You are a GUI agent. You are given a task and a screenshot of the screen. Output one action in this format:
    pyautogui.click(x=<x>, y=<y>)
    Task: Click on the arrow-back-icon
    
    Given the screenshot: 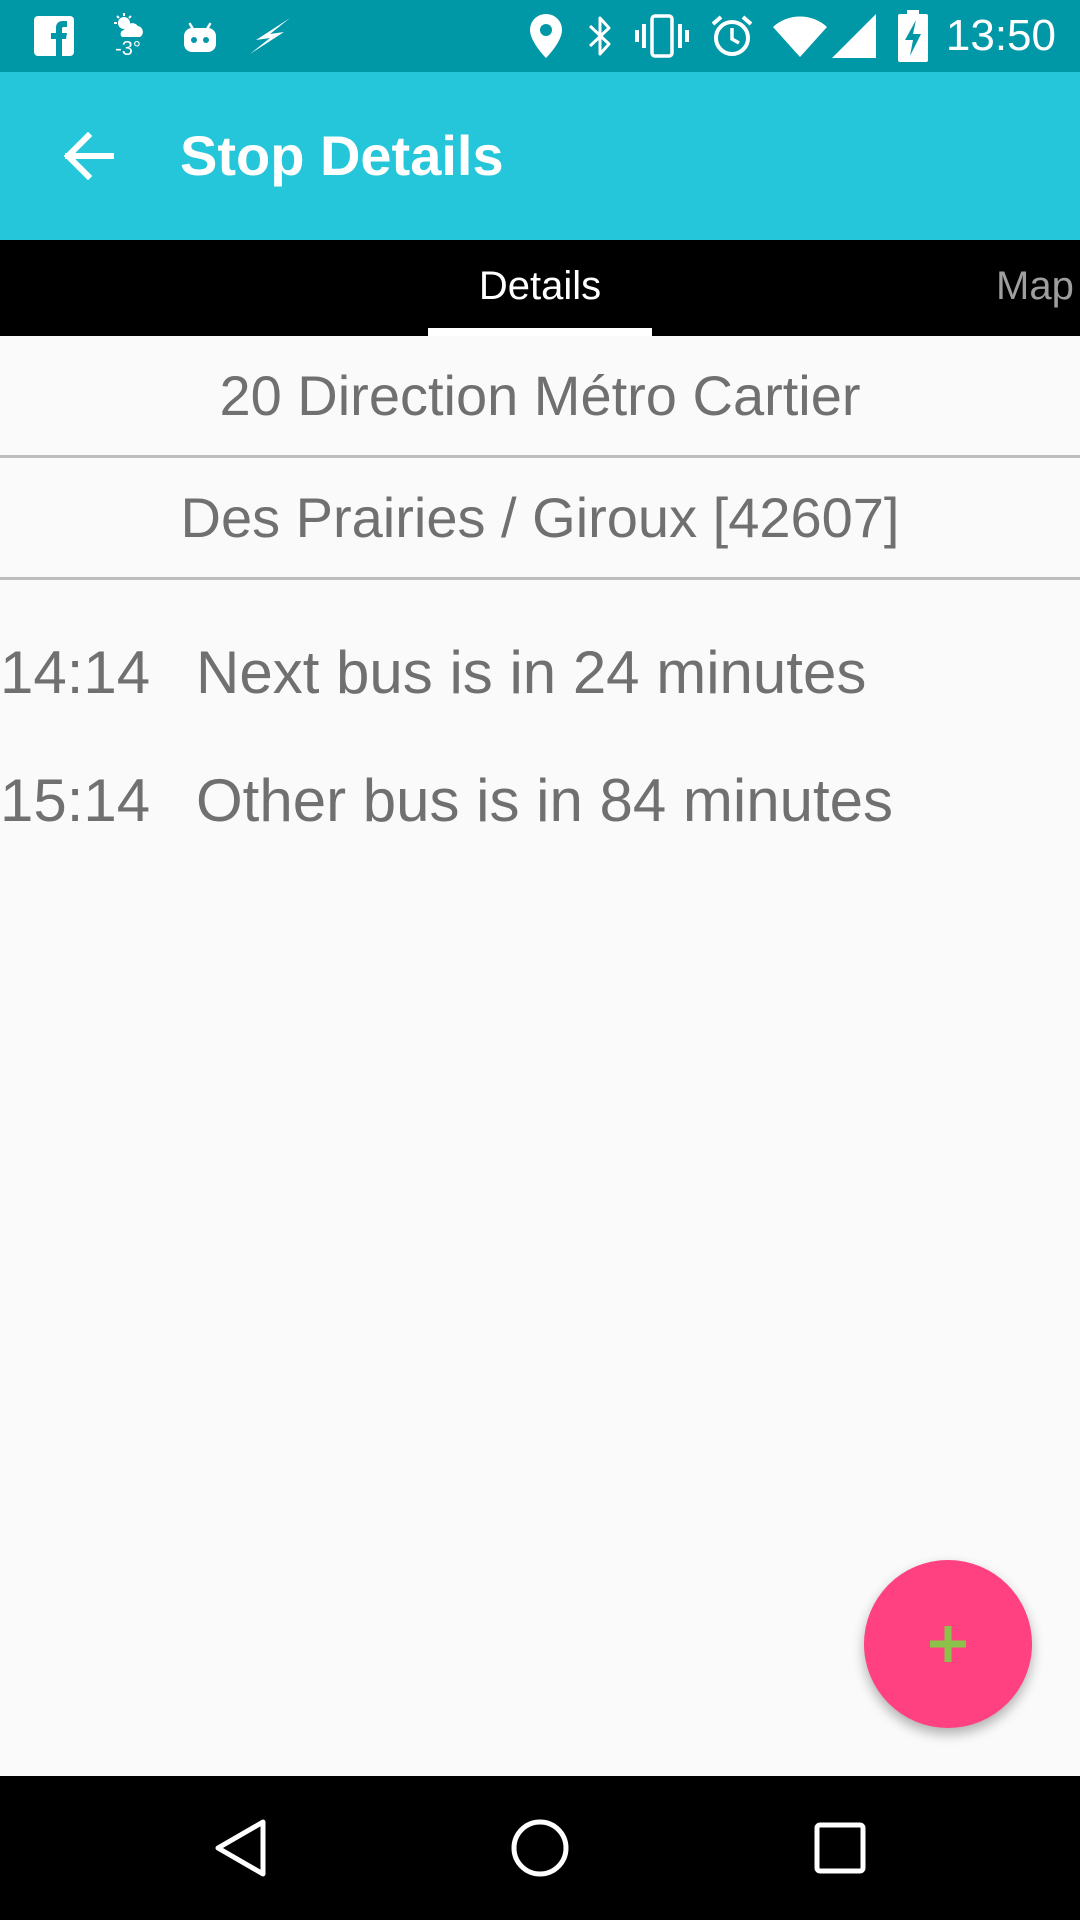 What is the action you would take?
    pyautogui.click(x=88, y=156)
    